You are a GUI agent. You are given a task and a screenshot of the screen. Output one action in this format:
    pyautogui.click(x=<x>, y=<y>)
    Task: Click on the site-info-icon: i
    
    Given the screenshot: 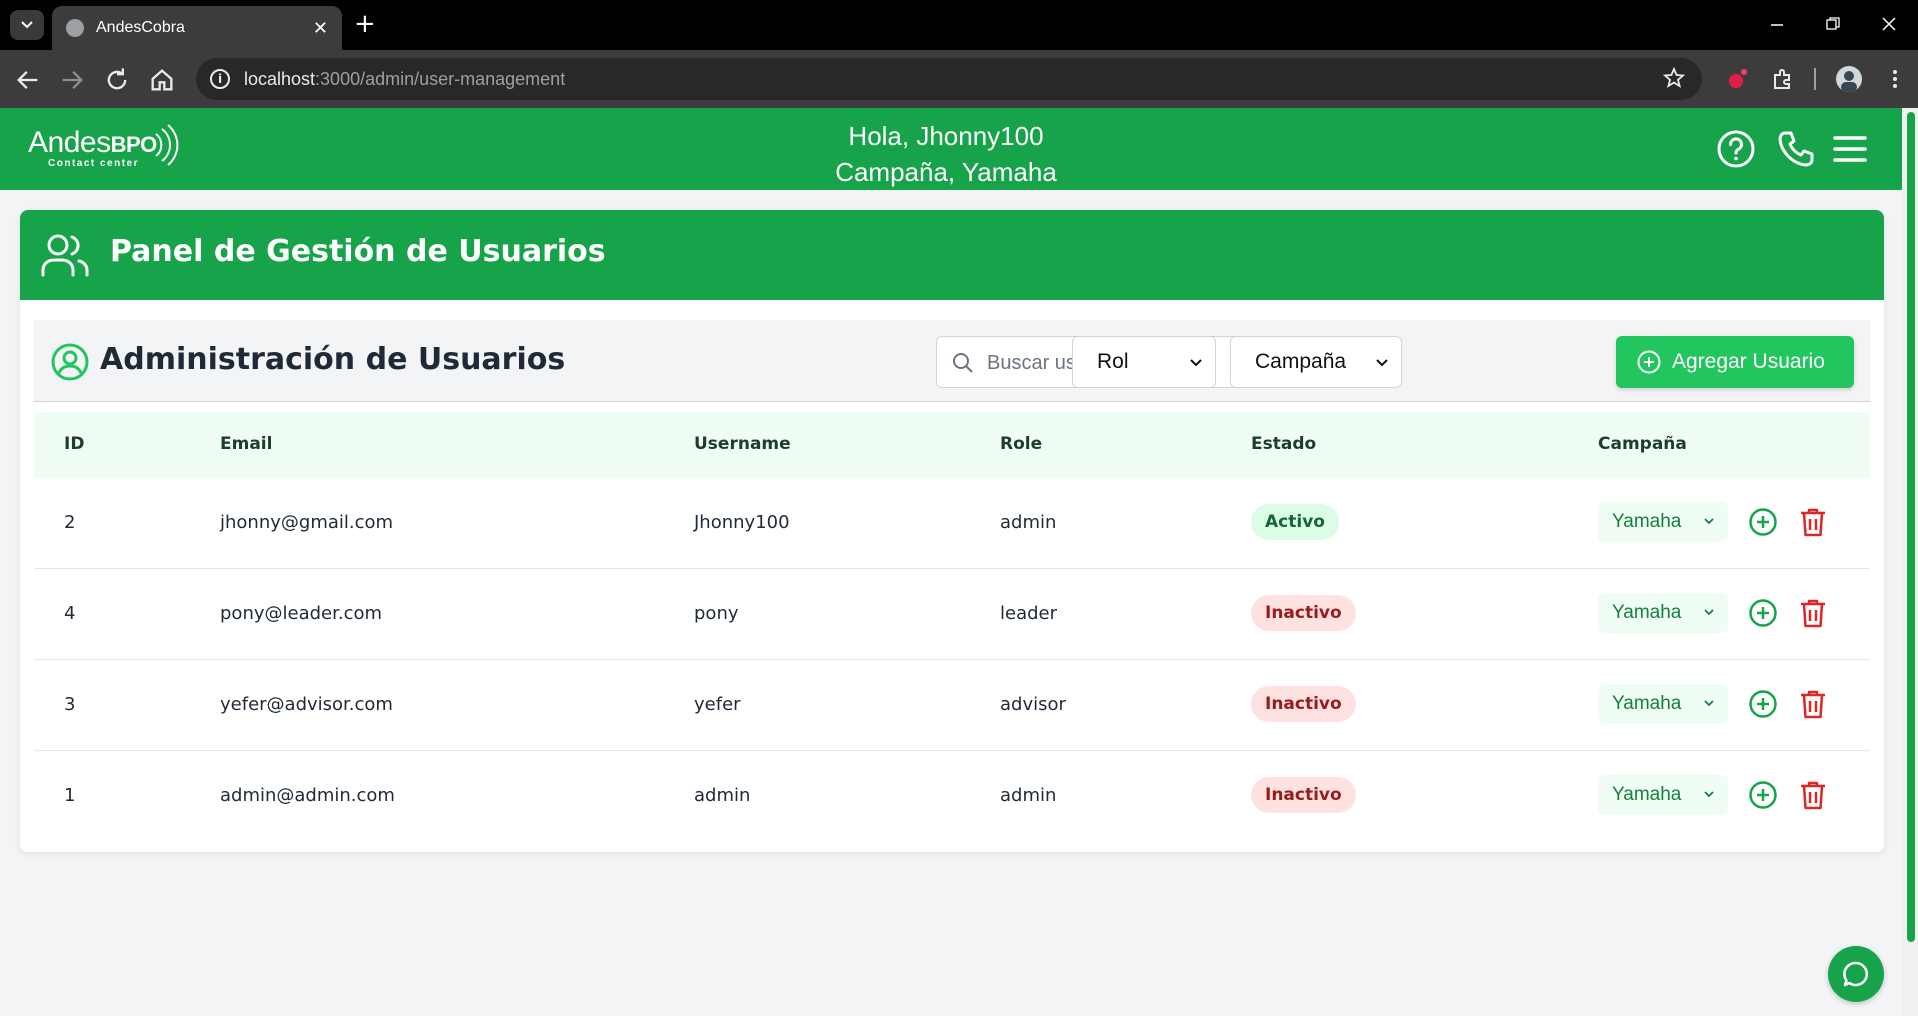 What is the action you would take?
    pyautogui.click(x=220, y=79)
    